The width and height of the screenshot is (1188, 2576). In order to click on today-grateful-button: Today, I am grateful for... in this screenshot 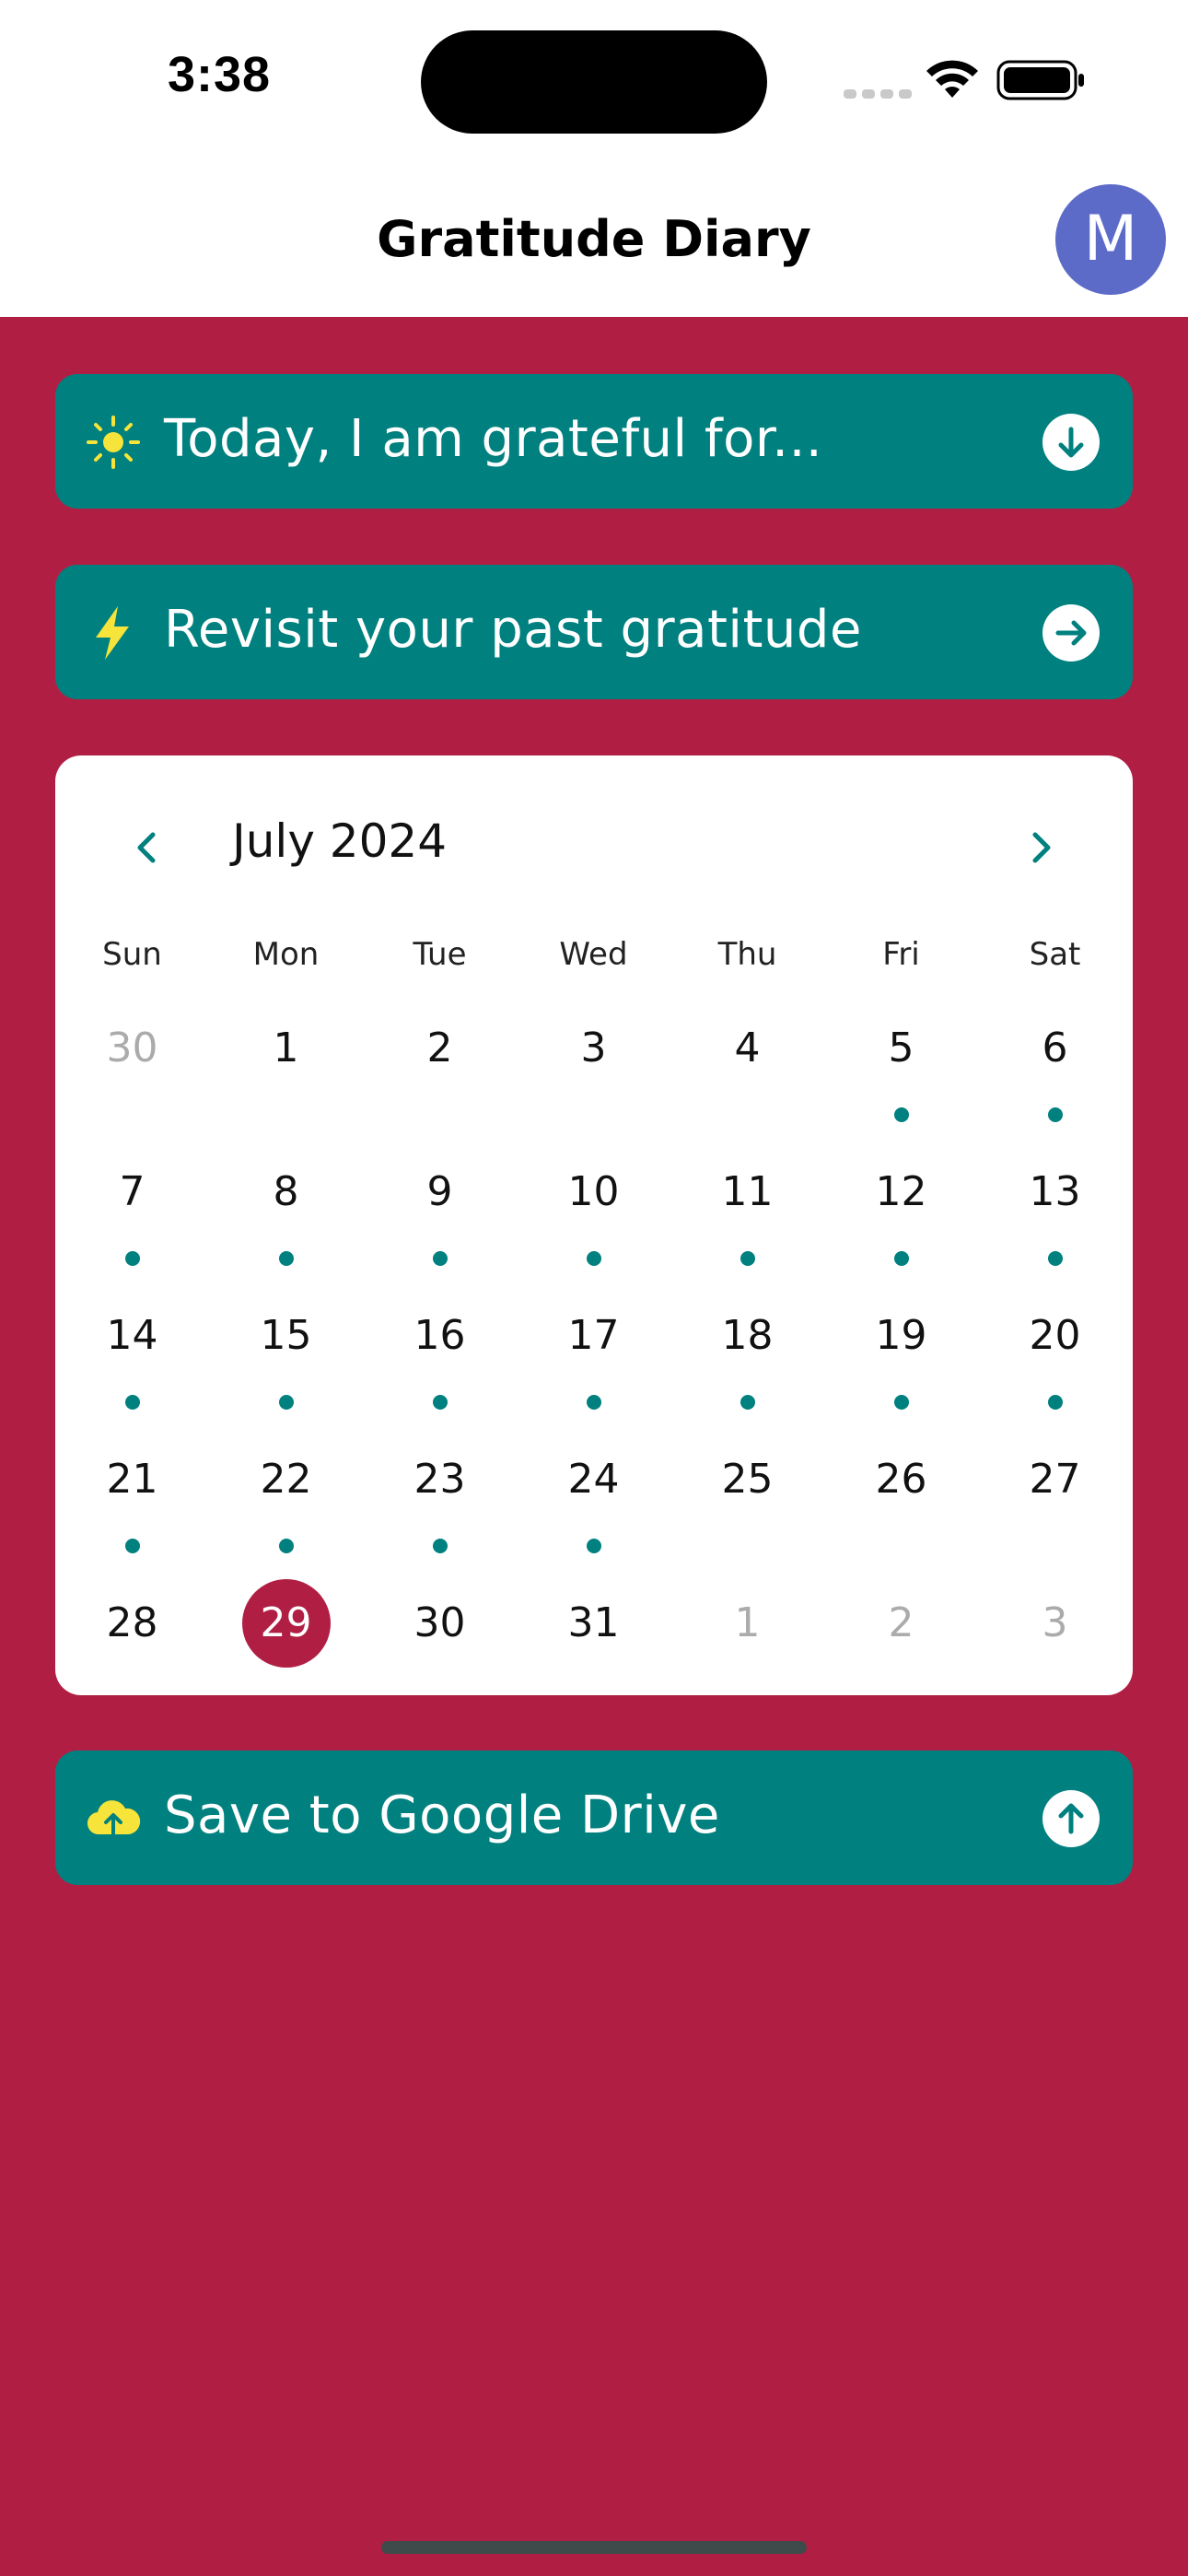, I will do `click(594, 441)`.